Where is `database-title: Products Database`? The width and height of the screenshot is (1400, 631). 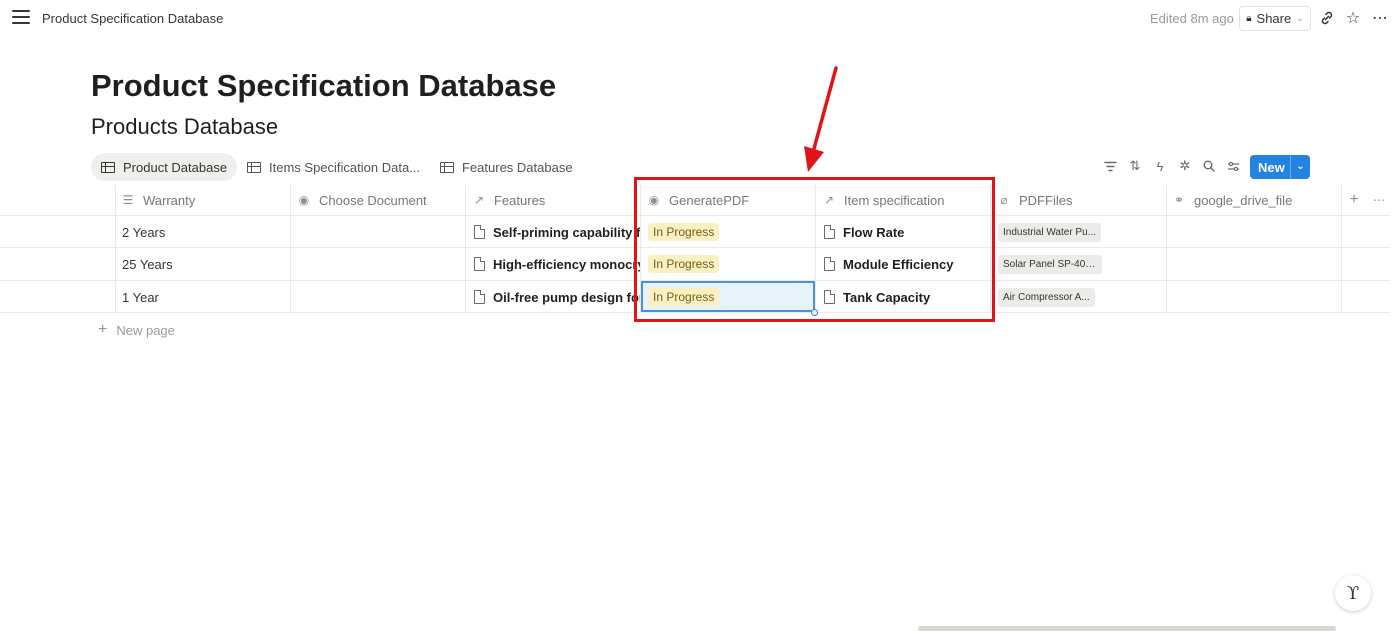
database-title: Products Database is located at coordinates (185, 126).